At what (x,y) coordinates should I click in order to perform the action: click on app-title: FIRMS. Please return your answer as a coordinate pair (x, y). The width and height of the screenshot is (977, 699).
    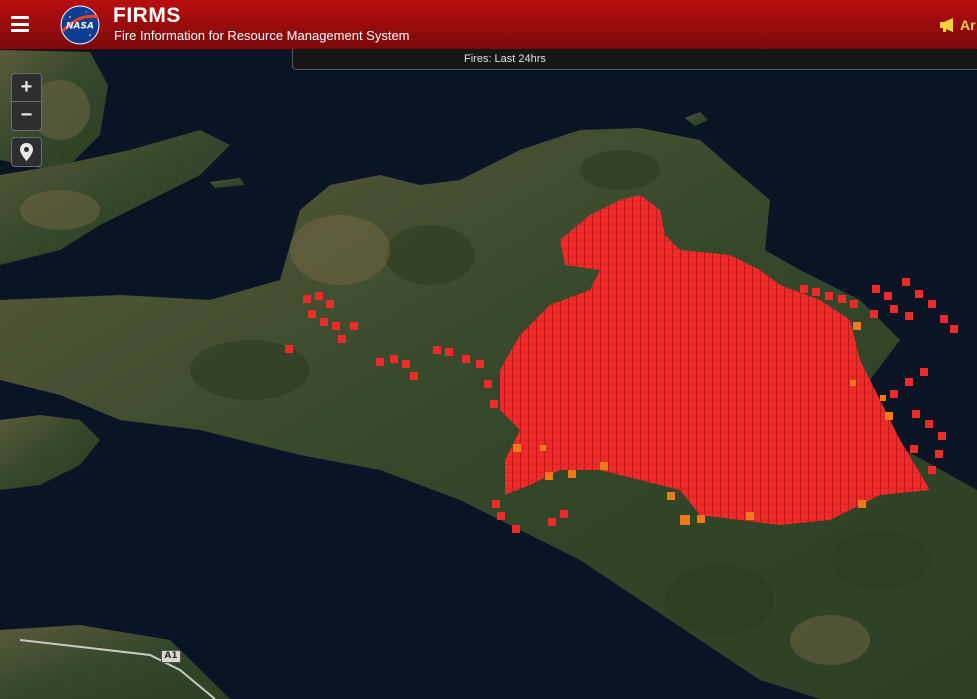
    Looking at the image, I should click on (147, 15).